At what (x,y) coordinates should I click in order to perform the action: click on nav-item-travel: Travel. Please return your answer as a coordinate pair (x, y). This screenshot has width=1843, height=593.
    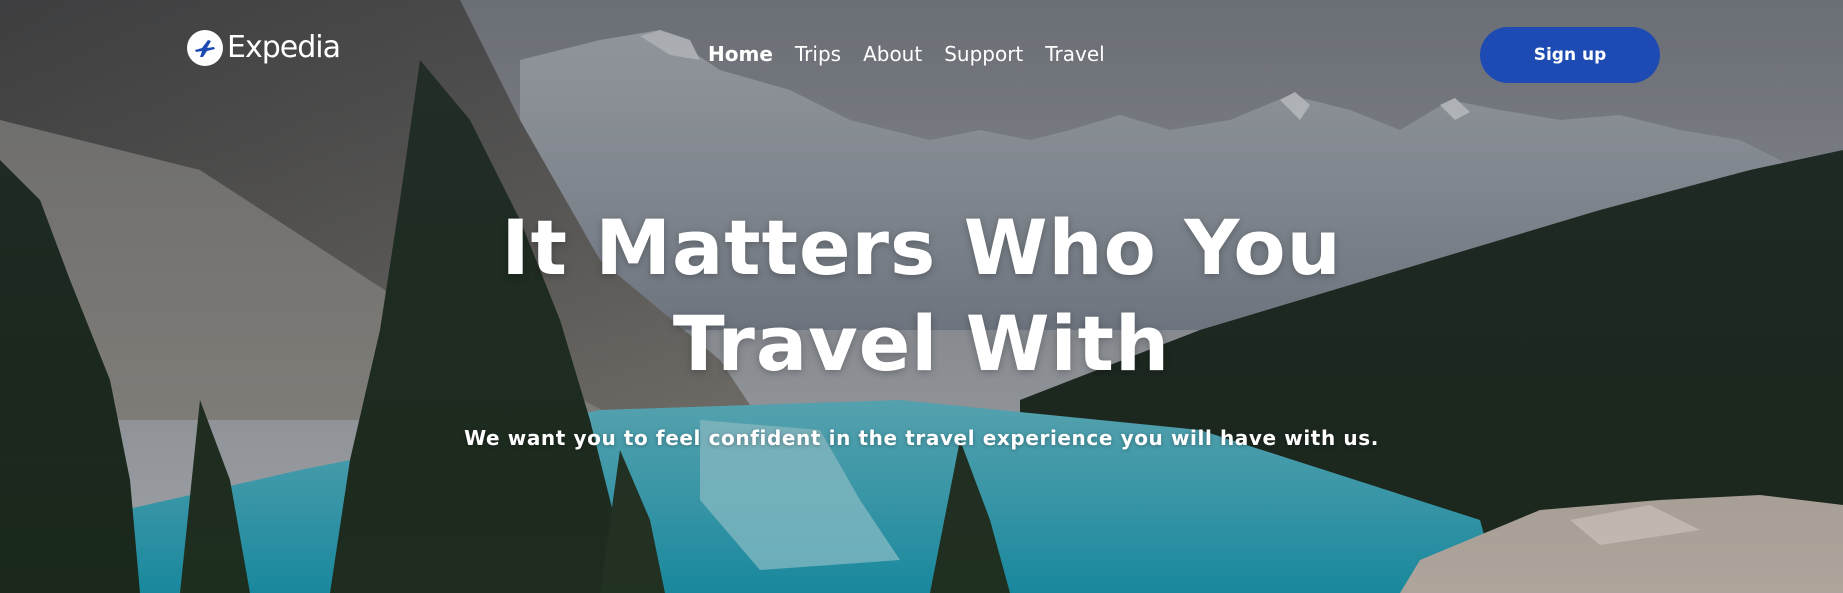
    Looking at the image, I should click on (1074, 54).